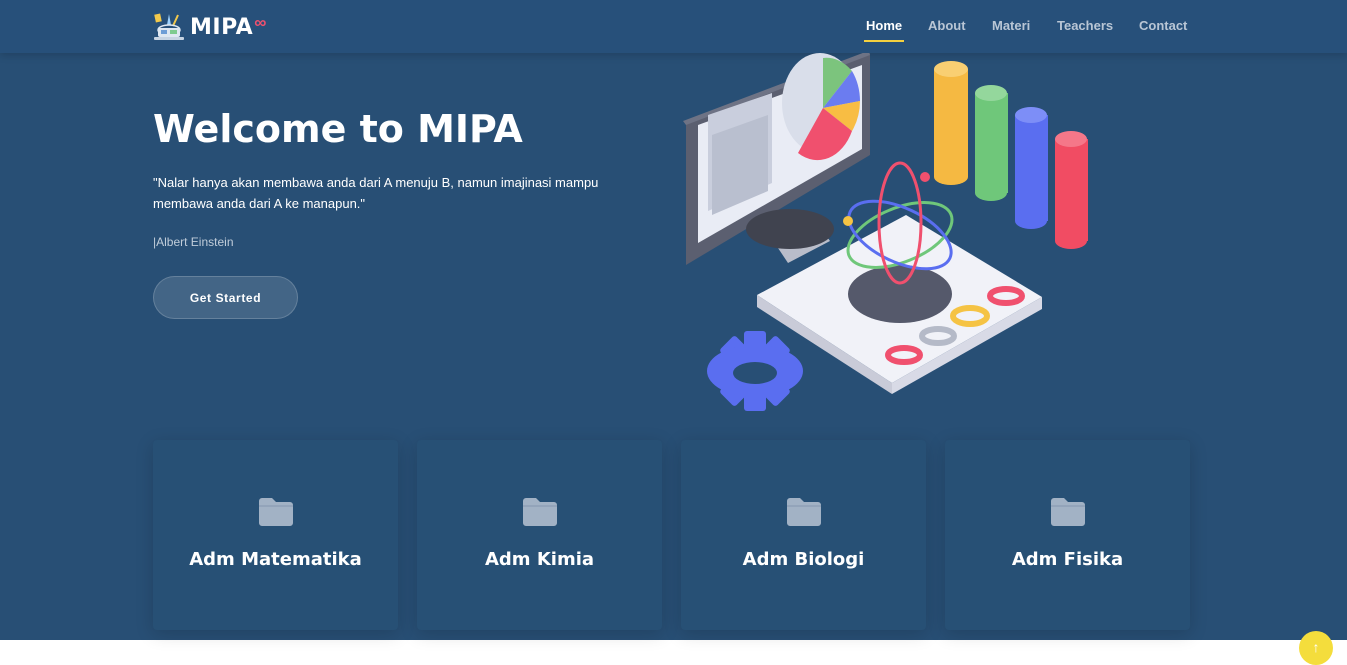 The width and height of the screenshot is (1347, 665). What do you see at coordinates (193, 242) in the screenshot?
I see `quote-author: |Albert Einstein` at bounding box center [193, 242].